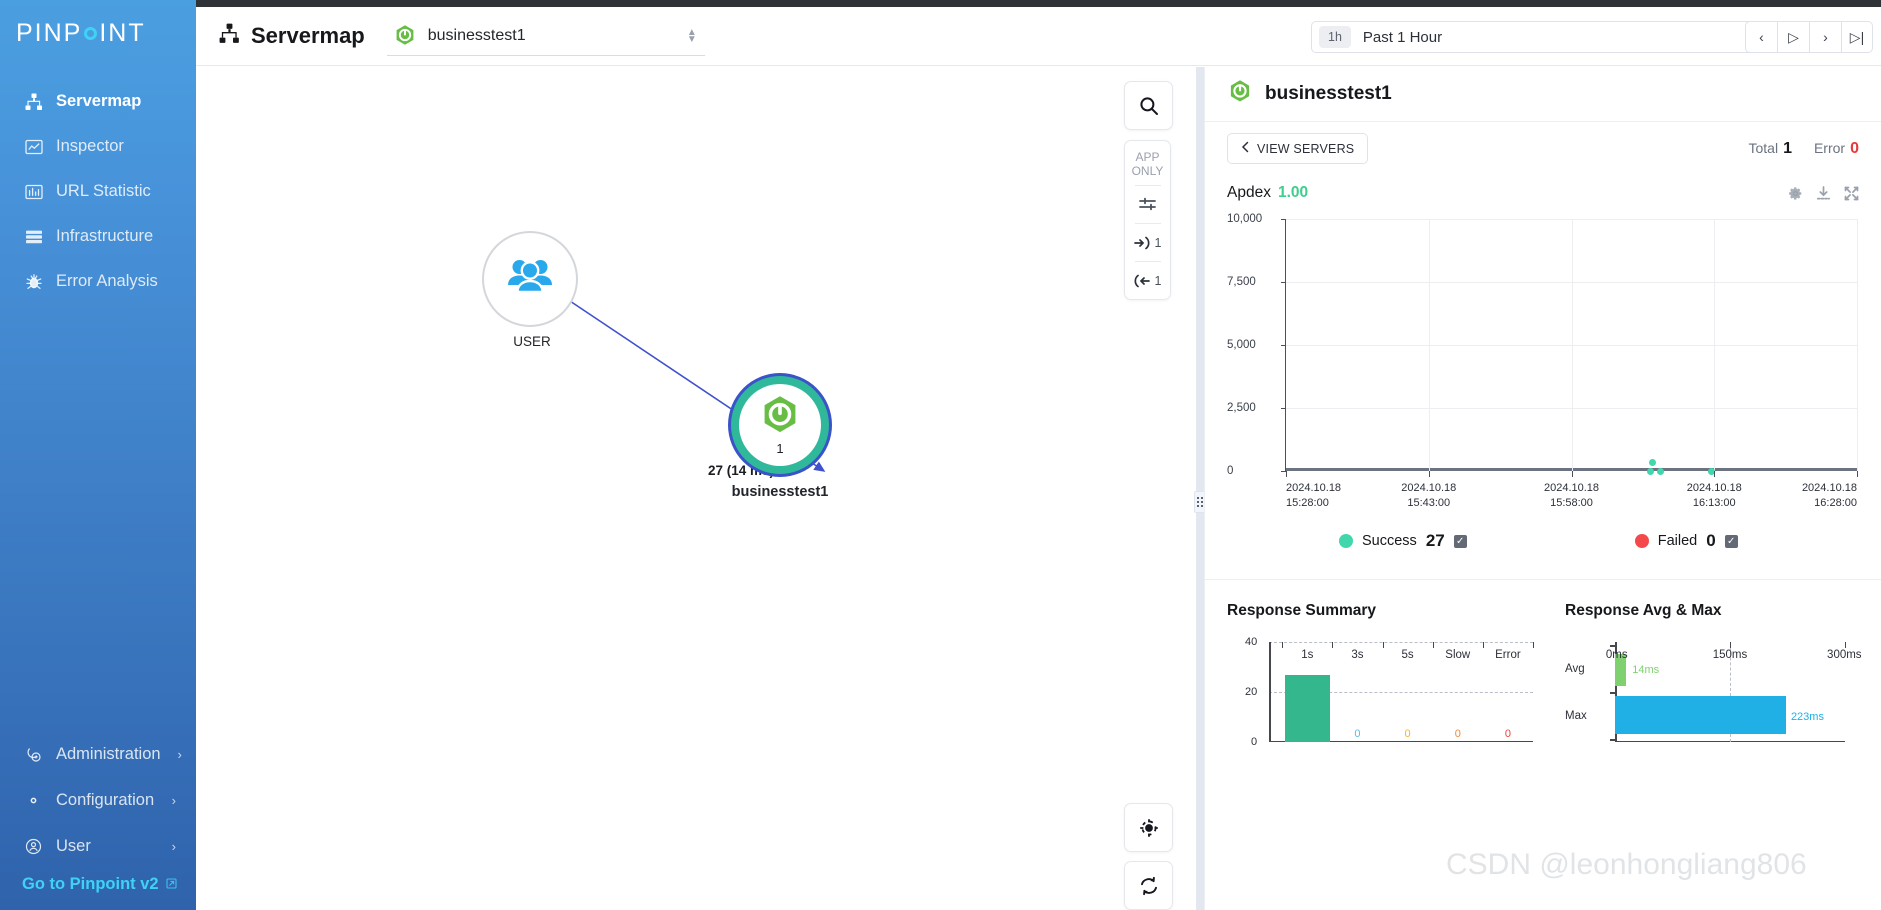  What do you see at coordinates (1700, 715) in the screenshot?
I see `bar-max` at bounding box center [1700, 715].